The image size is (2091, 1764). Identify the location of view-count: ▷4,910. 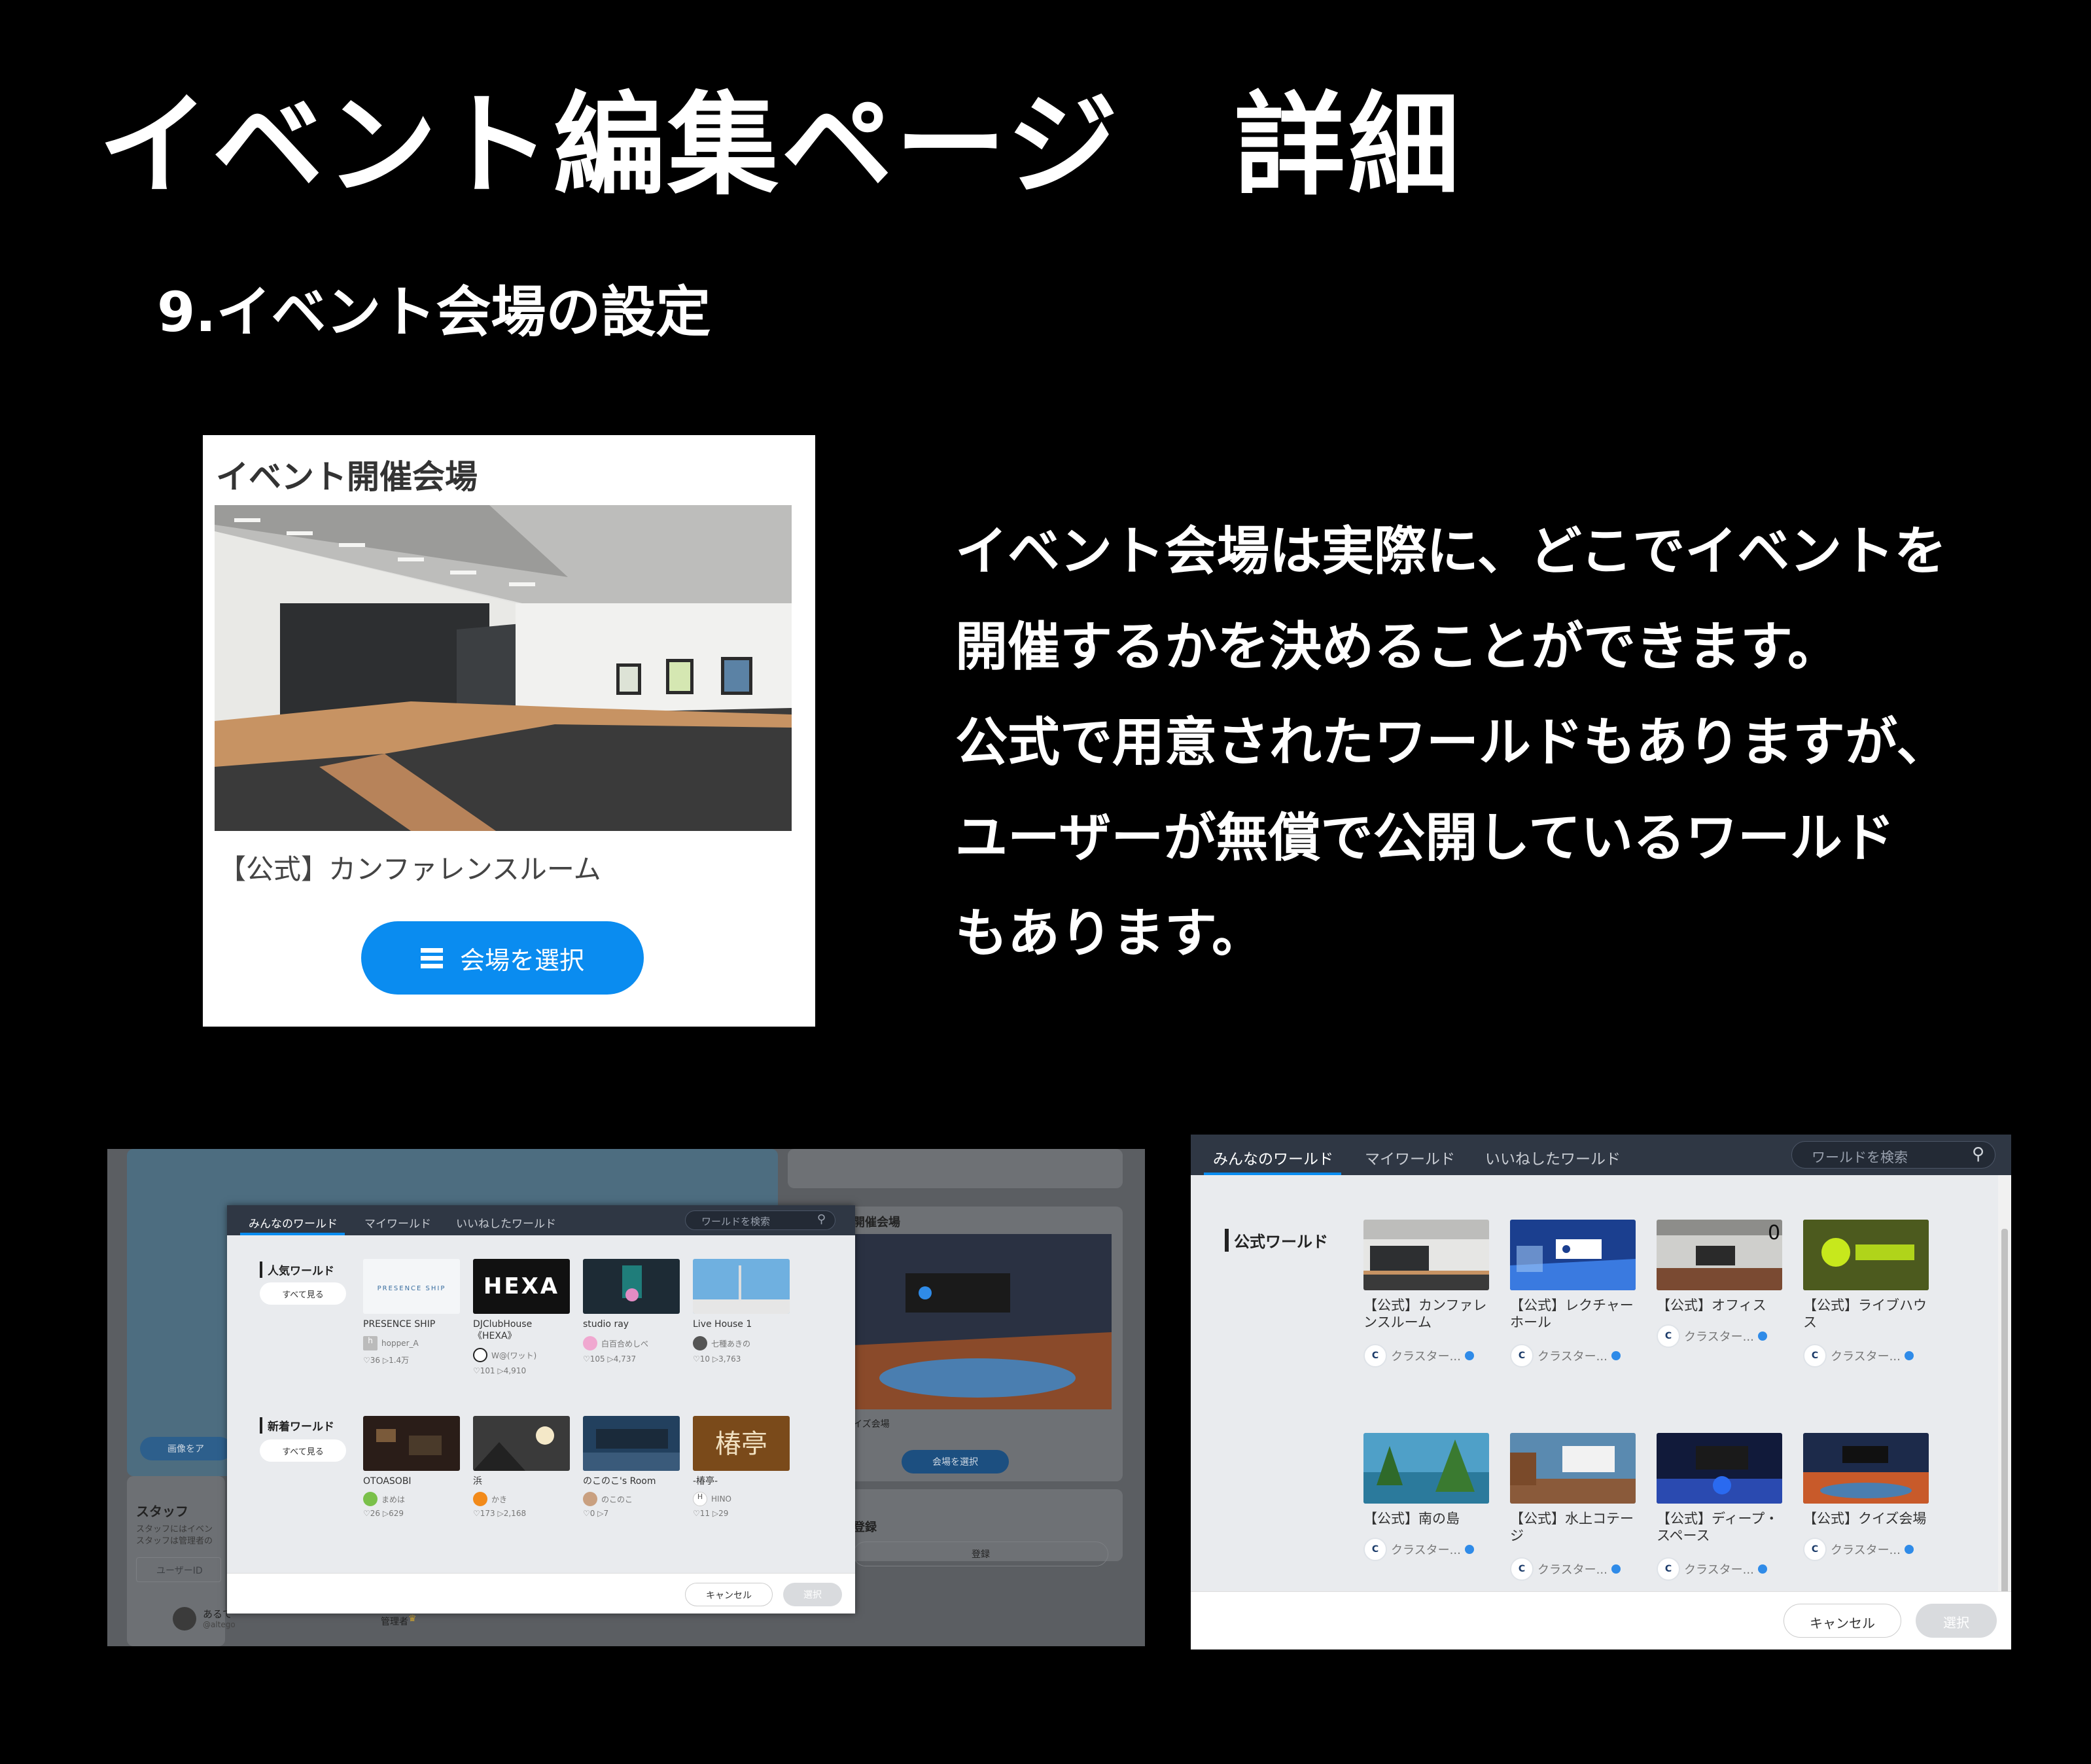
(512, 1370).